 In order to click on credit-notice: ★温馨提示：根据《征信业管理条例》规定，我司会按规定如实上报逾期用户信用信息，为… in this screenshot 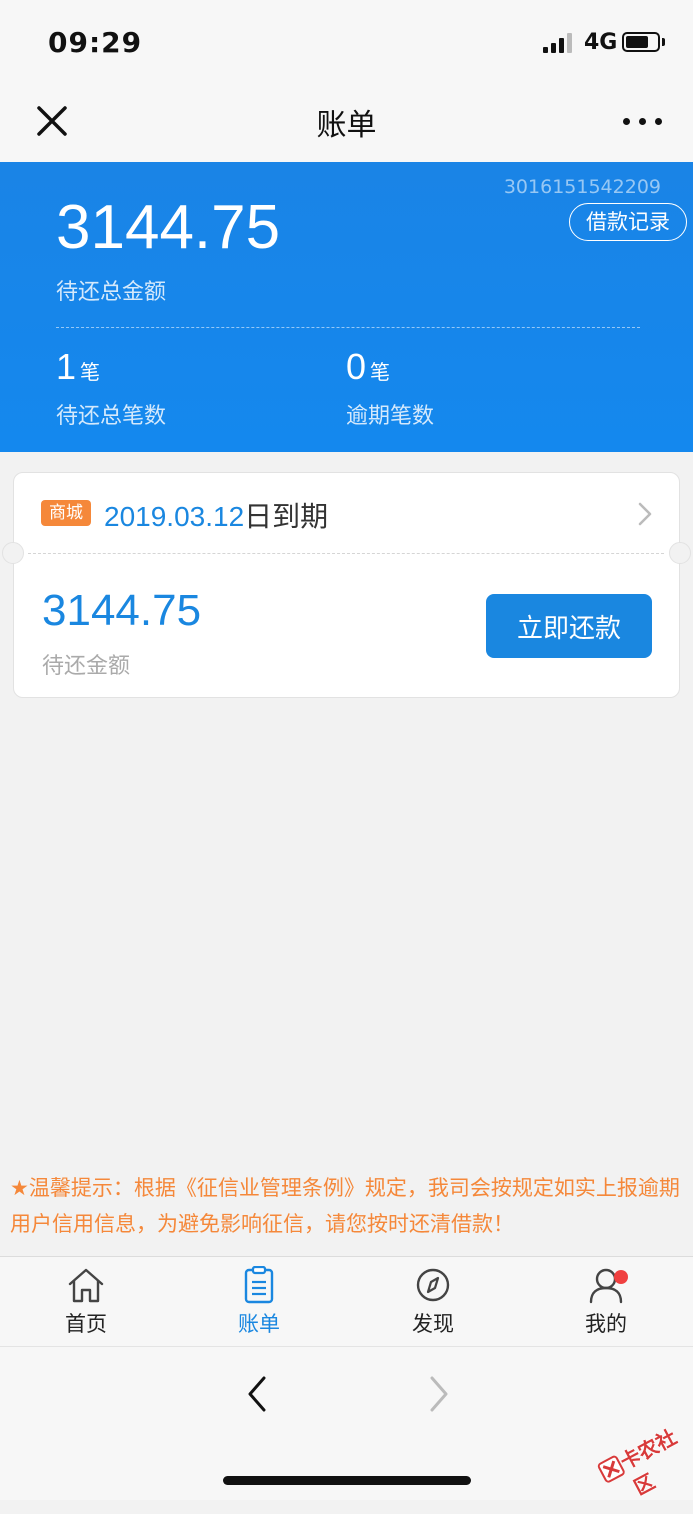, I will do `click(345, 1206)`.